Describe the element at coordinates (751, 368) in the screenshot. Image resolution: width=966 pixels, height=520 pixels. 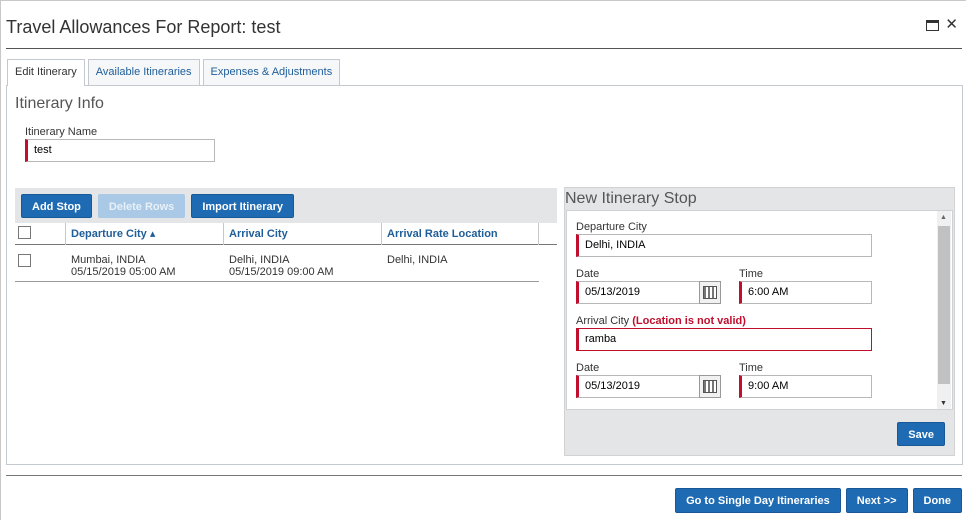
I see `arrival-time-label: Time` at that location.